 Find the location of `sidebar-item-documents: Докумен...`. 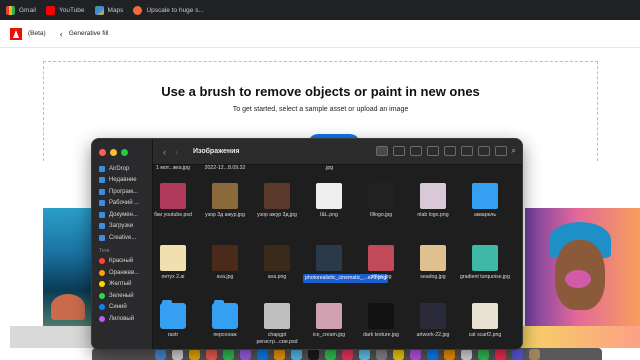

sidebar-item-documents: Докумен... is located at coordinates (122, 215).